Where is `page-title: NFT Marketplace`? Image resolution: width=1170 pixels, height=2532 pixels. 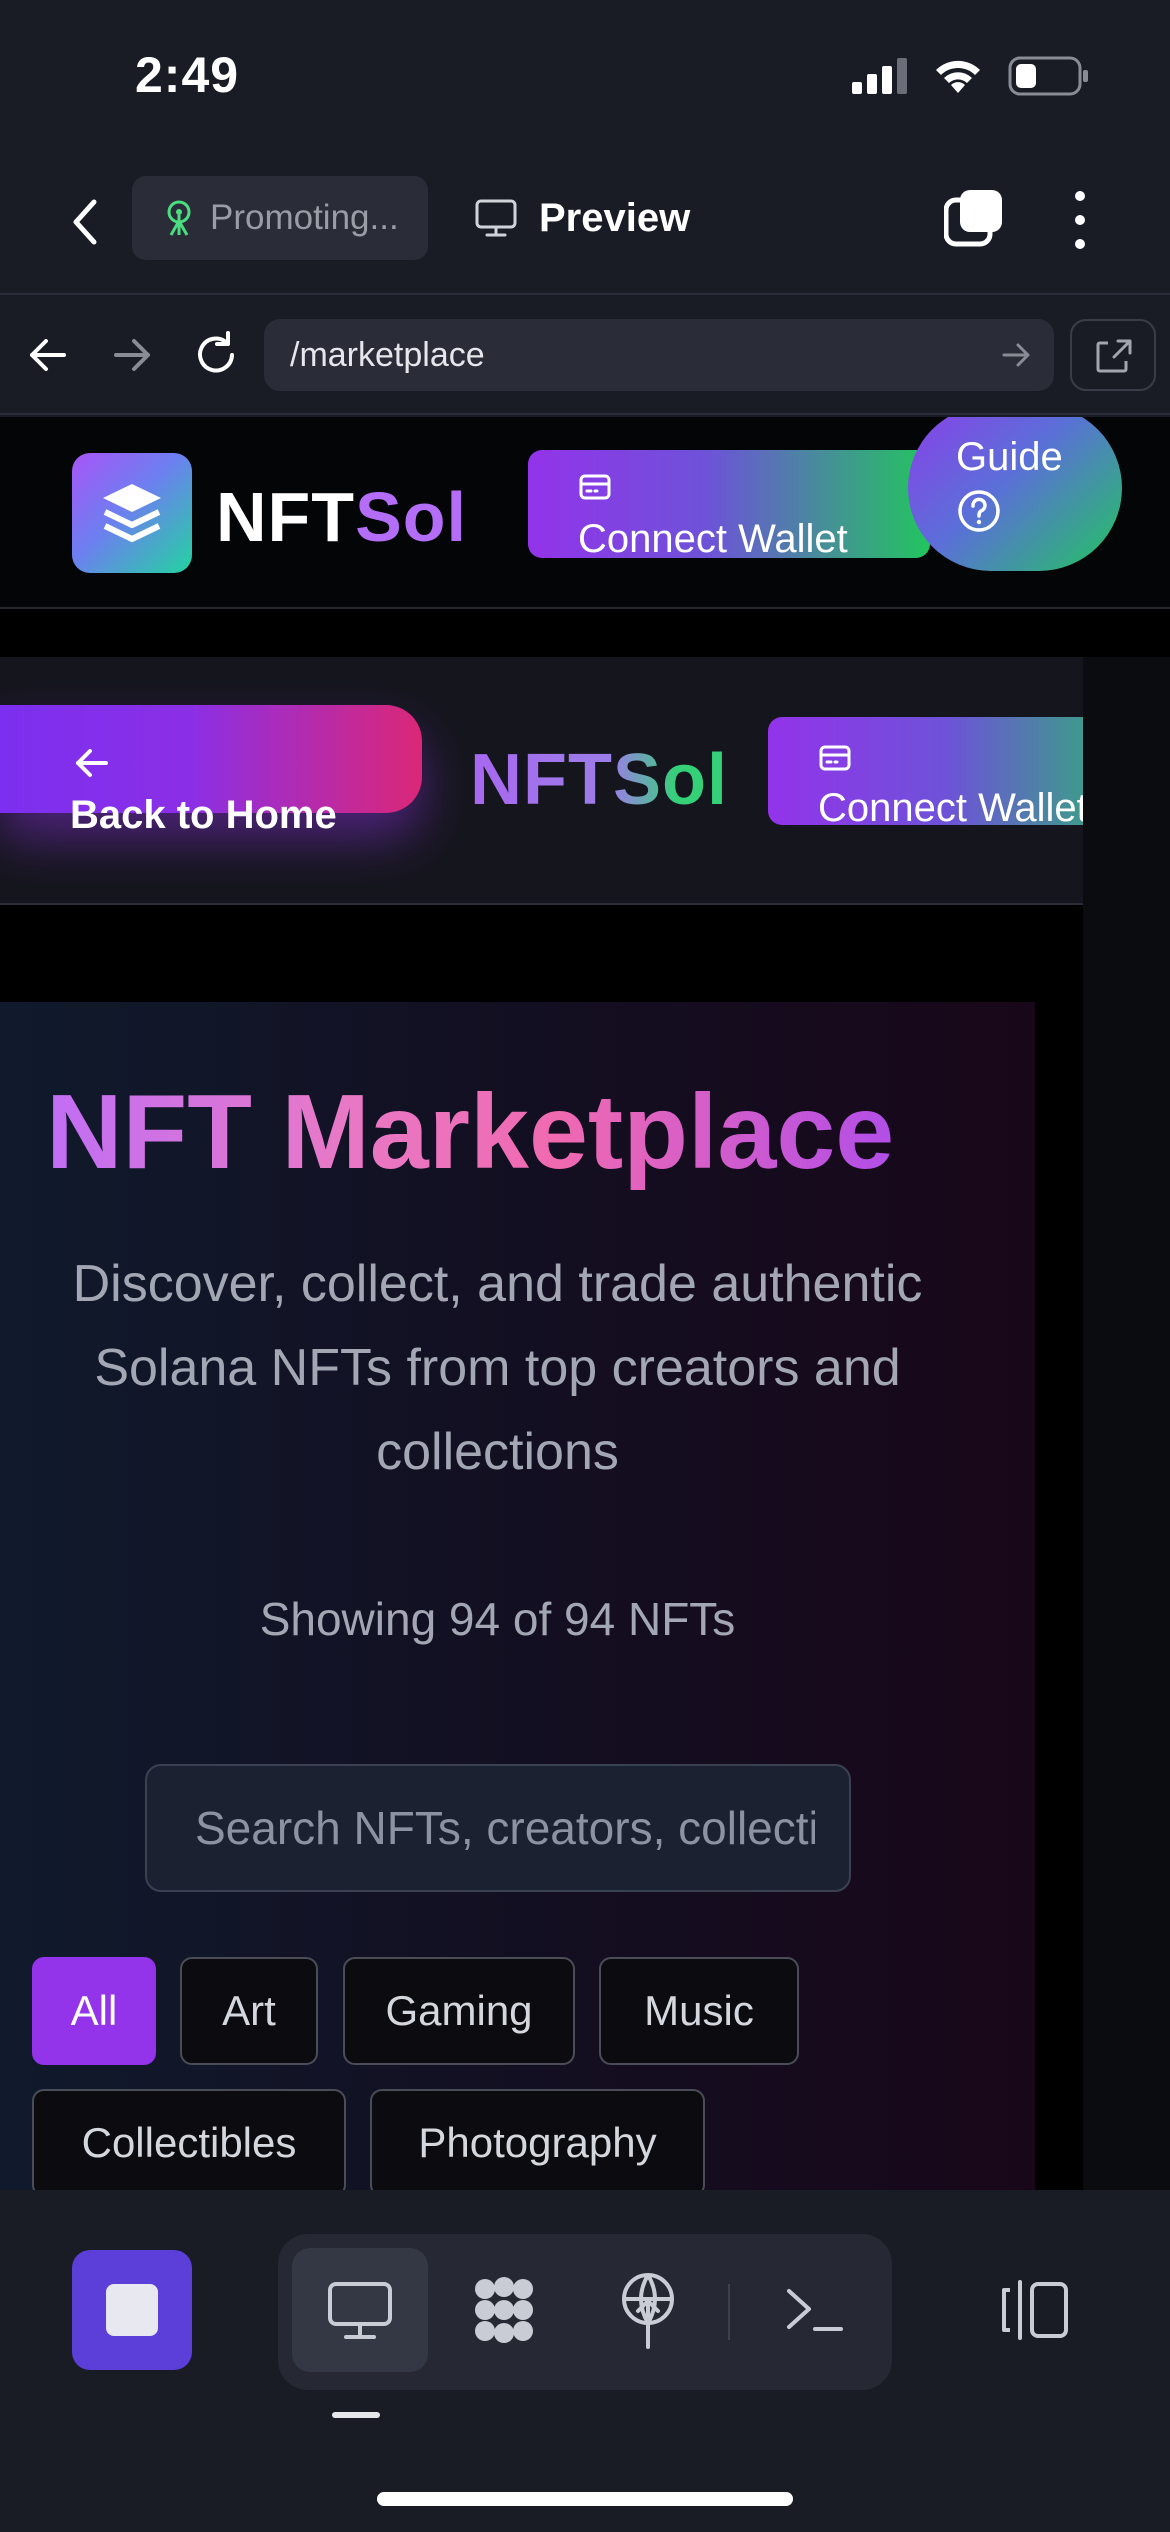
page-title: NFT Marketplace is located at coordinates (470, 1132).